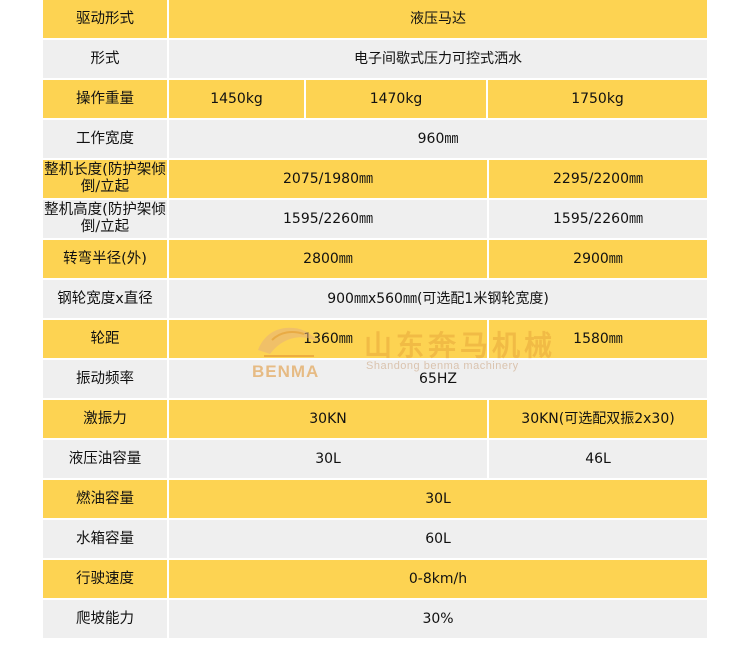 This screenshot has height=654, width=750. What do you see at coordinates (438, 579) in the screenshot?
I see `row-value: 0-8km/h` at bounding box center [438, 579].